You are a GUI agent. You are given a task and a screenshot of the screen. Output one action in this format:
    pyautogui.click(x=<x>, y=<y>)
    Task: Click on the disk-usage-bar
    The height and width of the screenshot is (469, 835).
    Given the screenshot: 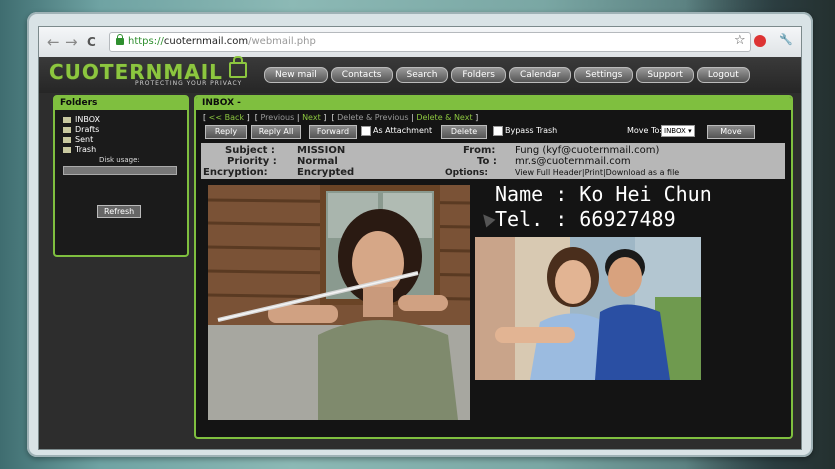 What is the action you would take?
    pyautogui.click(x=120, y=170)
    